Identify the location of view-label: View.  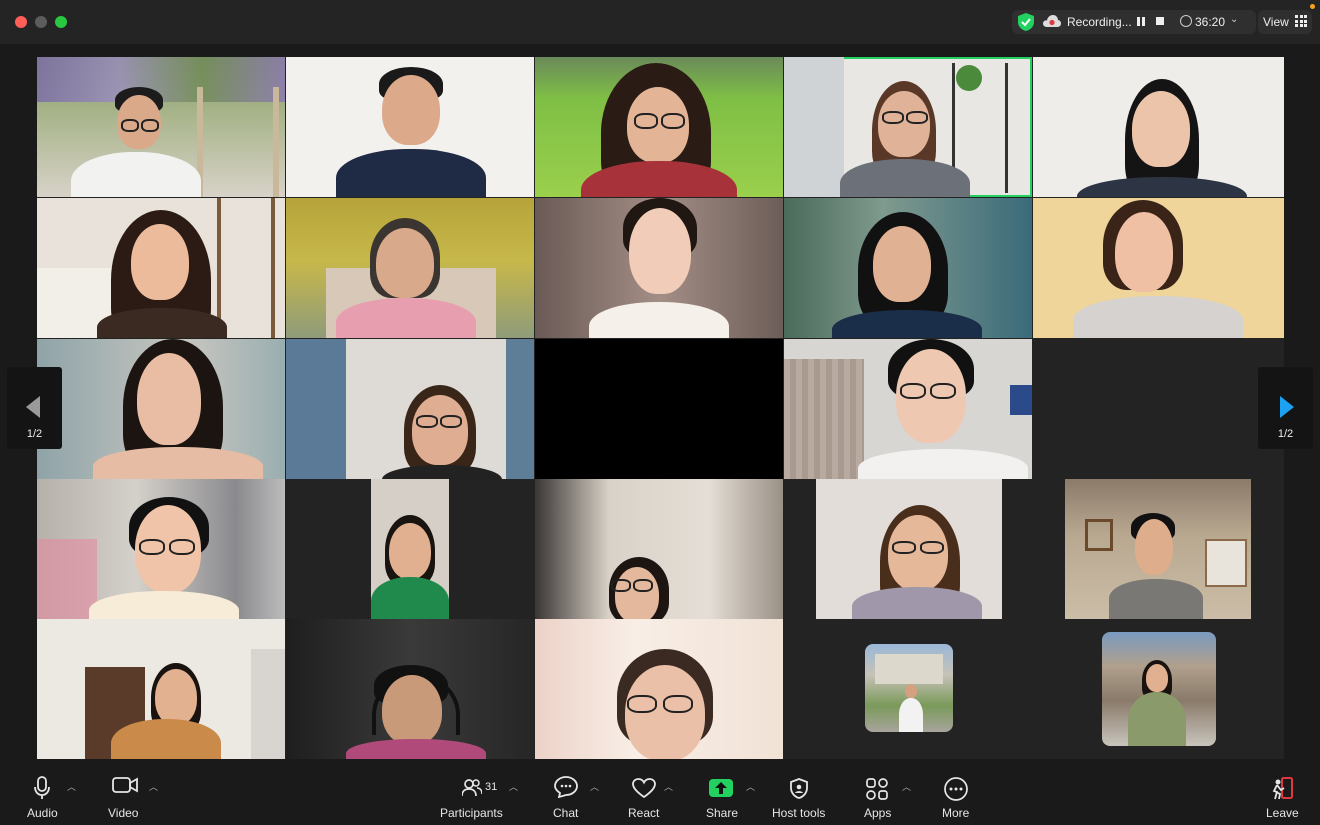
(1276, 22).